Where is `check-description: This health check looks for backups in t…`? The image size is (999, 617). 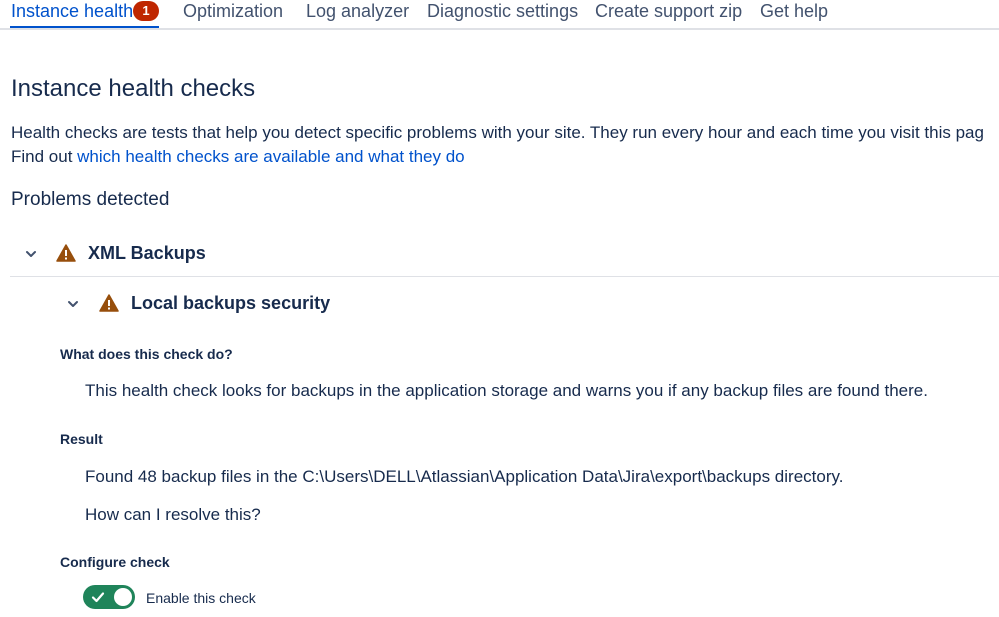 check-description: This health check looks for backups in t… is located at coordinates (506, 390).